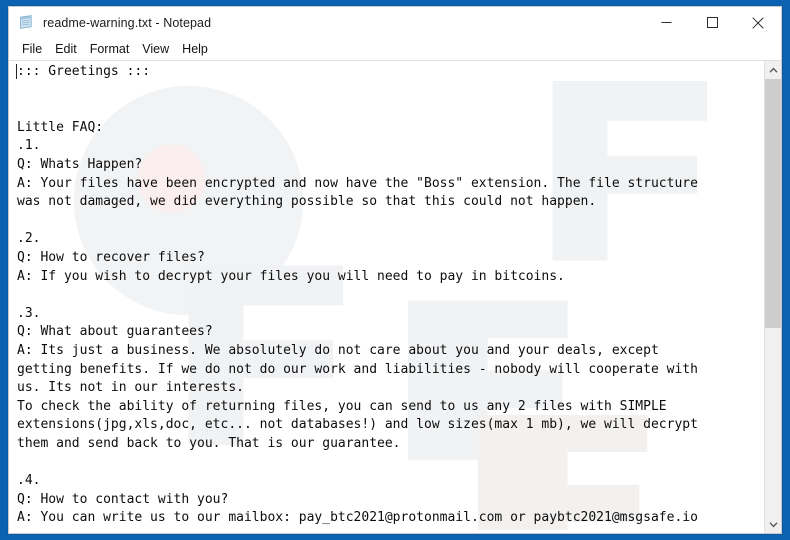  I want to click on minimize-button, so click(666, 22).